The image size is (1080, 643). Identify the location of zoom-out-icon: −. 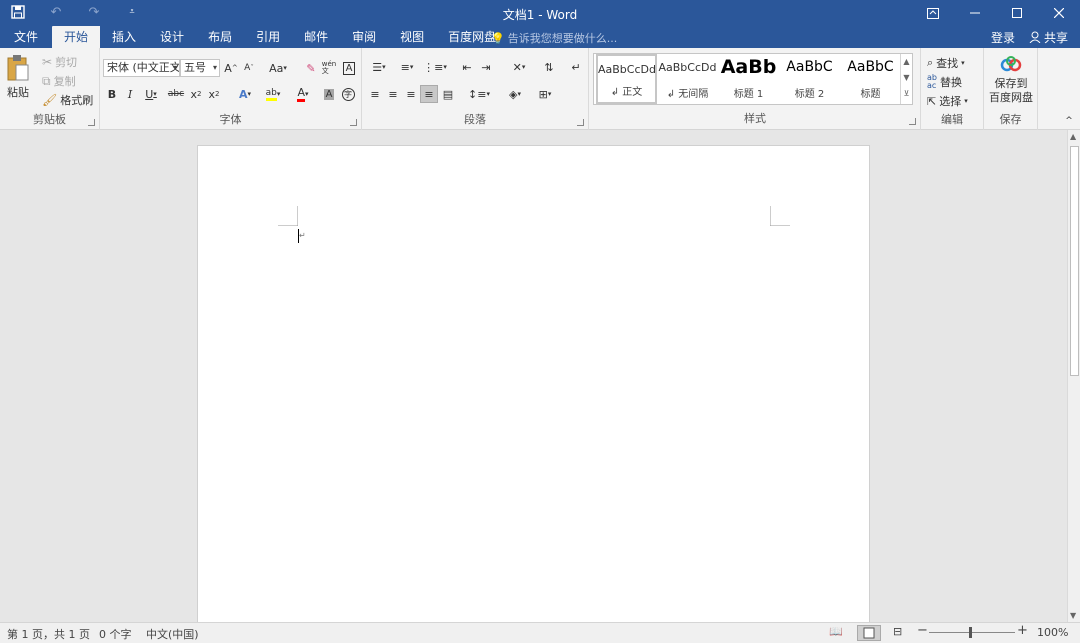
(922, 630).